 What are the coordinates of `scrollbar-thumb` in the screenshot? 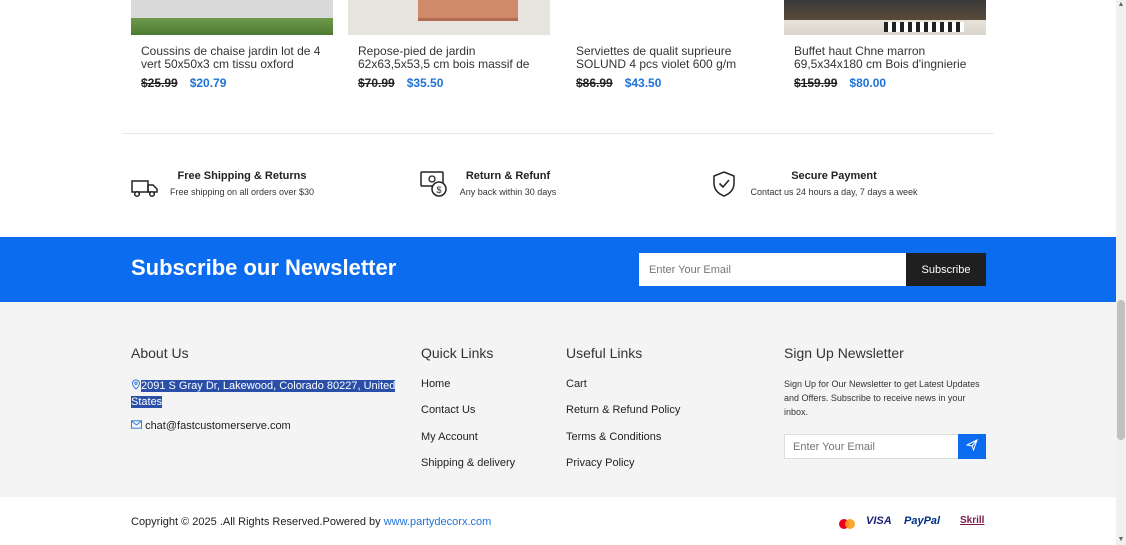 It's located at (1121, 370).